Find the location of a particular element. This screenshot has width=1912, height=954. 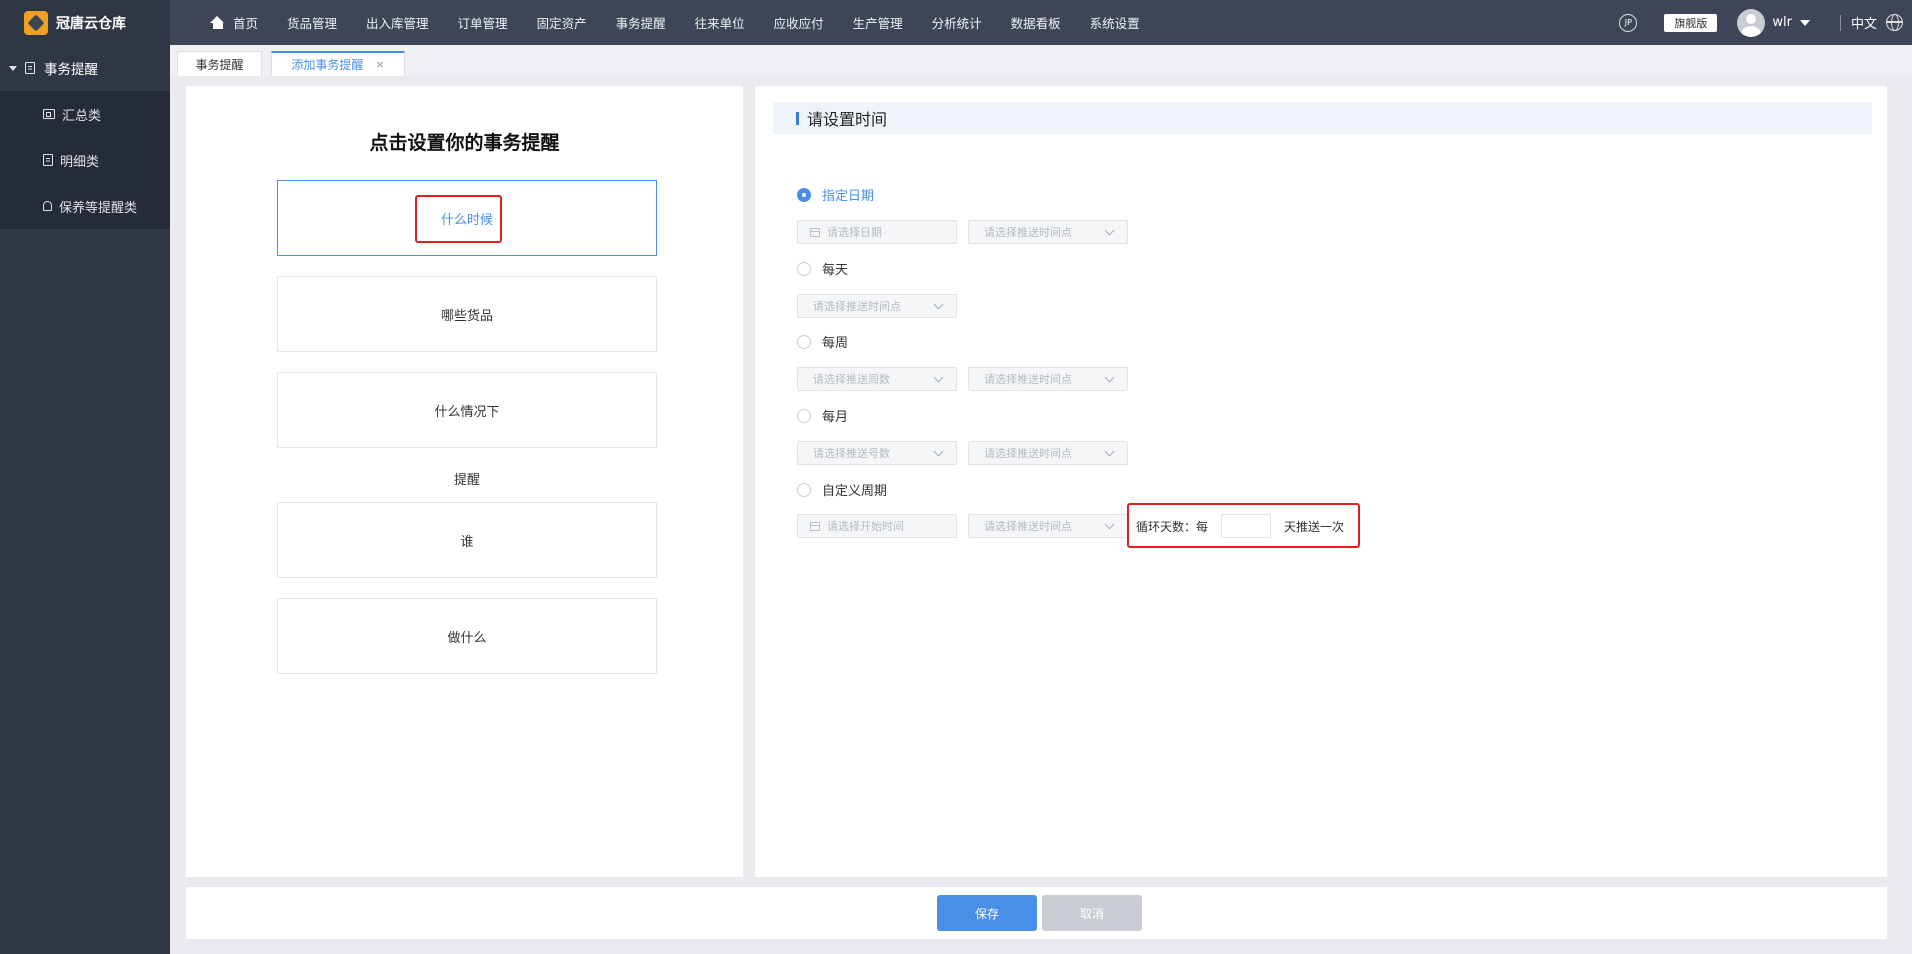

sidebar-item-summary: 汇总类 is located at coordinates (85, 114).